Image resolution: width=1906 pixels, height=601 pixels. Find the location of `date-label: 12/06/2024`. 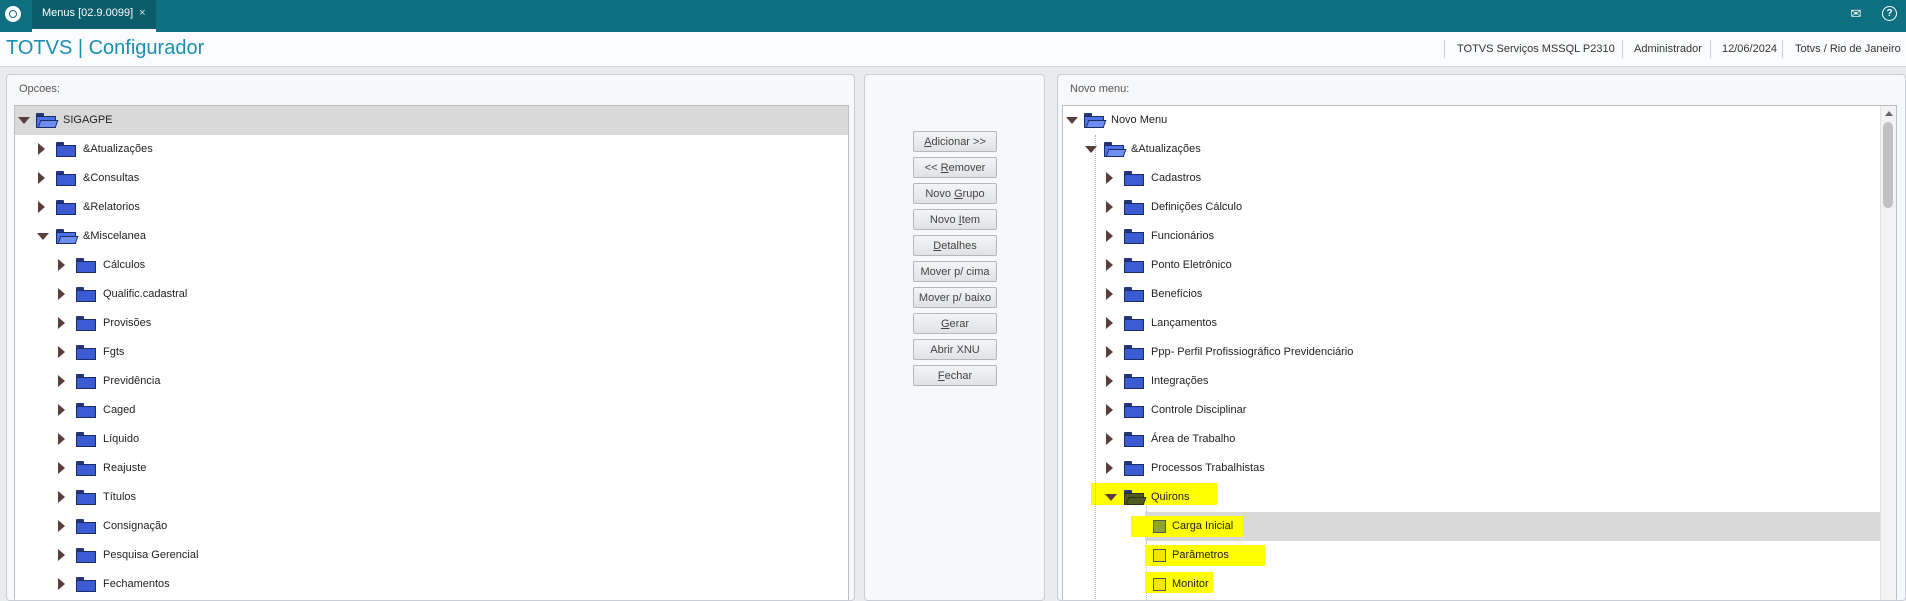

date-label: 12/06/2024 is located at coordinates (1750, 49).